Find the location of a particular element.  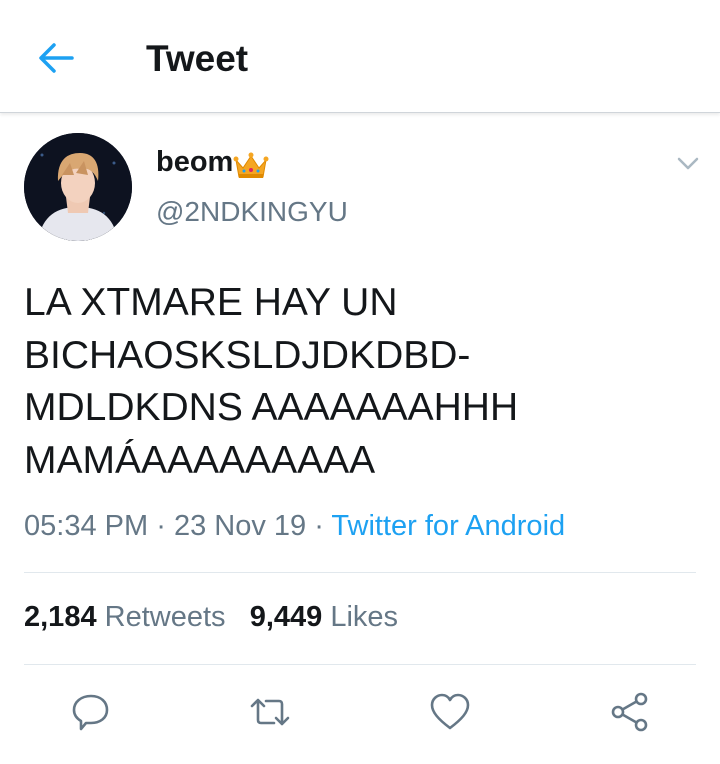

retweets-count: 2,184 is located at coordinates (60, 617).